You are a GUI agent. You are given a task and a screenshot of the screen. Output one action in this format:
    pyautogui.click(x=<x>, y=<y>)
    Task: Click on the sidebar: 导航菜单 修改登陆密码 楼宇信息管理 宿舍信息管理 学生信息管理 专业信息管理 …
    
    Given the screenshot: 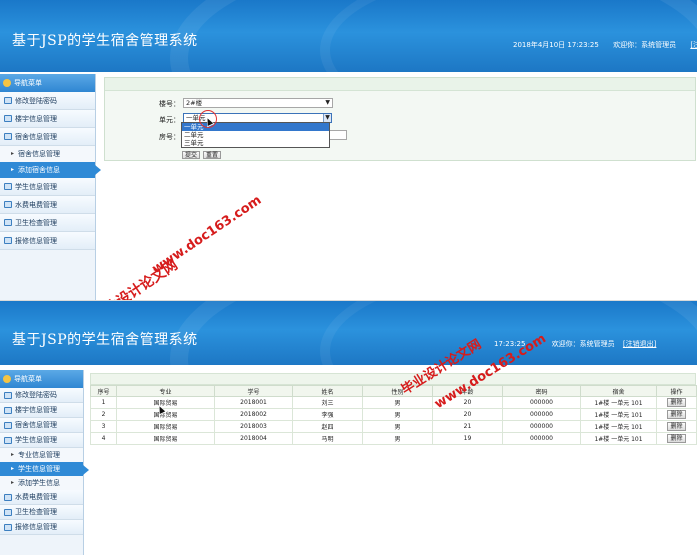 What is the action you would take?
    pyautogui.click(x=44, y=462)
    